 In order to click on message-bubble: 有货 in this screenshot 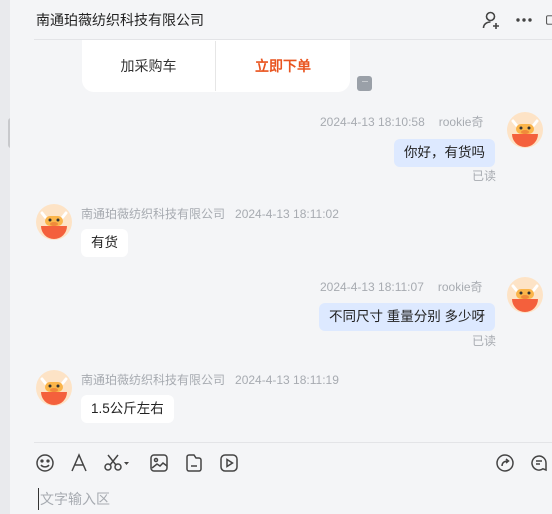, I will do `click(104, 243)`.